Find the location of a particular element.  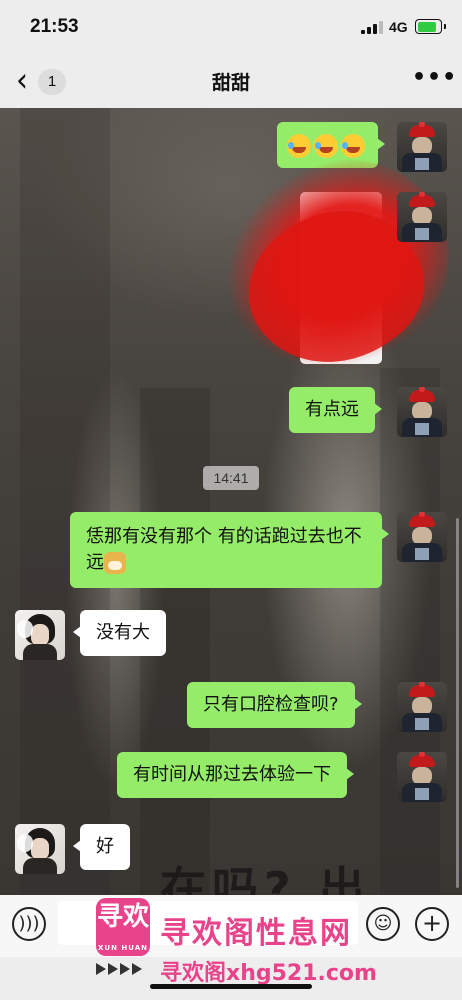

home-indicator is located at coordinates (231, 986).